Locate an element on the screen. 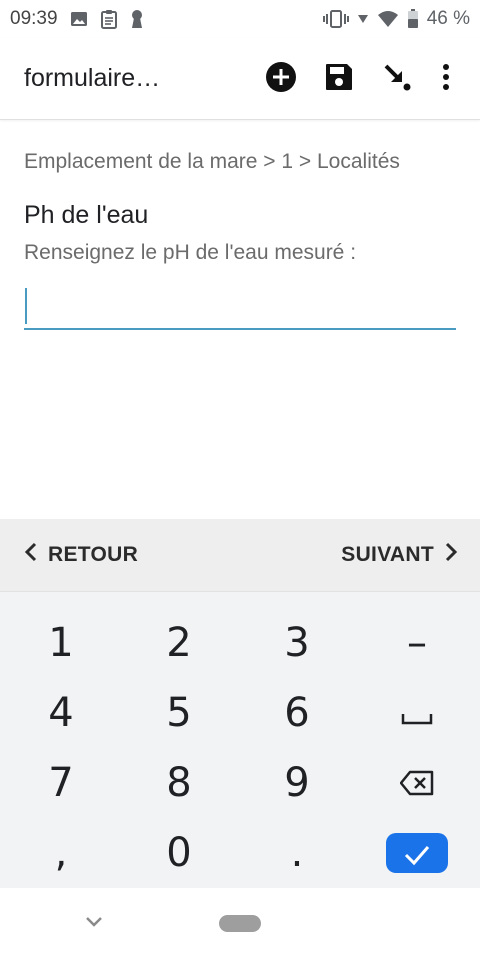 The width and height of the screenshot is (480, 960). key-comma: , is located at coordinates (61, 853).